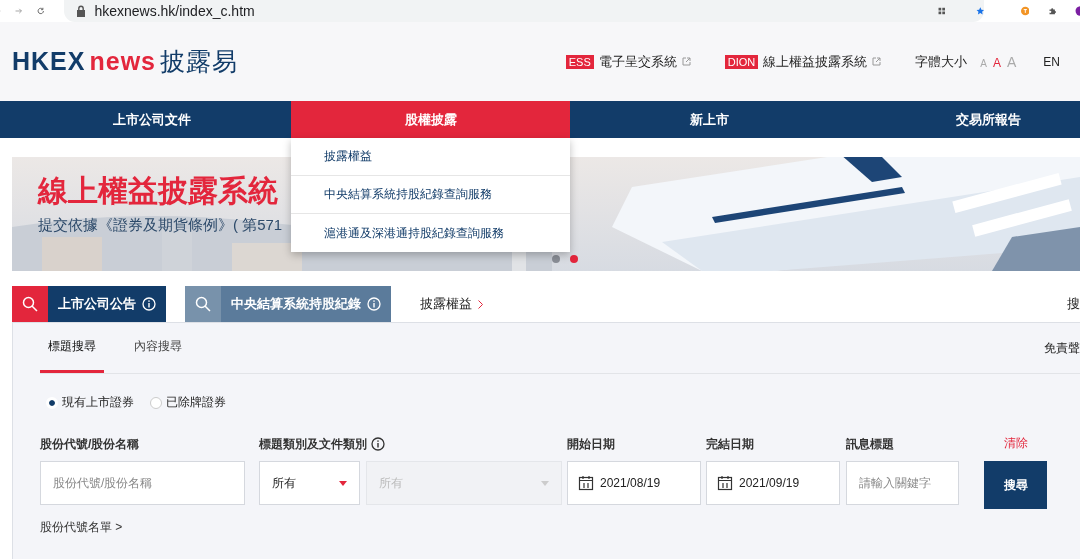 Image resolution: width=1080 pixels, height=559 pixels. What do you see at coordinates (941, 61) in the screenshot?
I see `font-size-label: 字體大小` at bounding box center [941, 61].